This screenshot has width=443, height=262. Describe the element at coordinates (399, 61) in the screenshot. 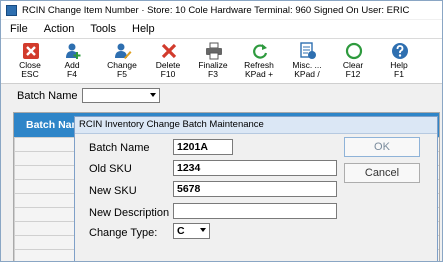

I see `help-button: Help F1` at that location.